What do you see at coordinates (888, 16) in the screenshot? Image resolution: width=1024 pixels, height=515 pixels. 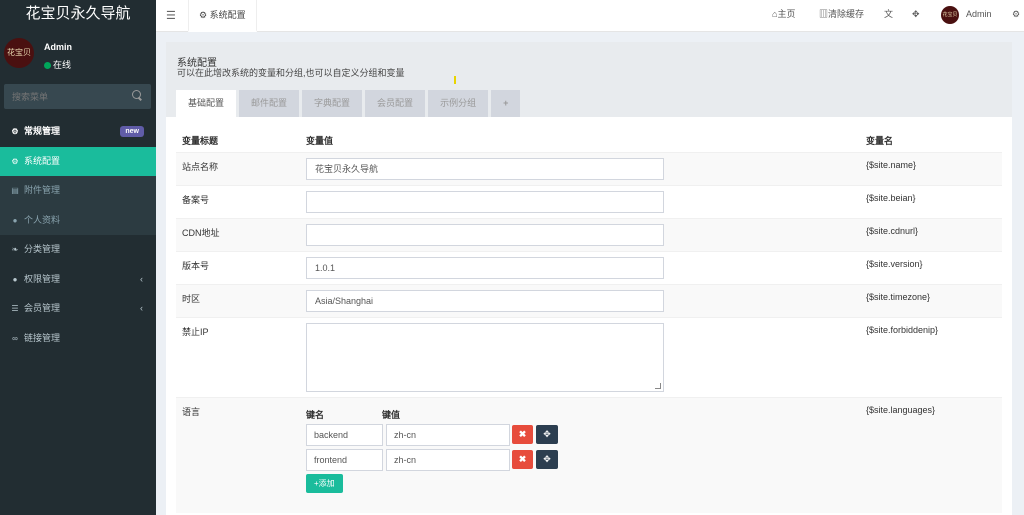 I see `language-icon: 文` at bounding box center [888, 16].